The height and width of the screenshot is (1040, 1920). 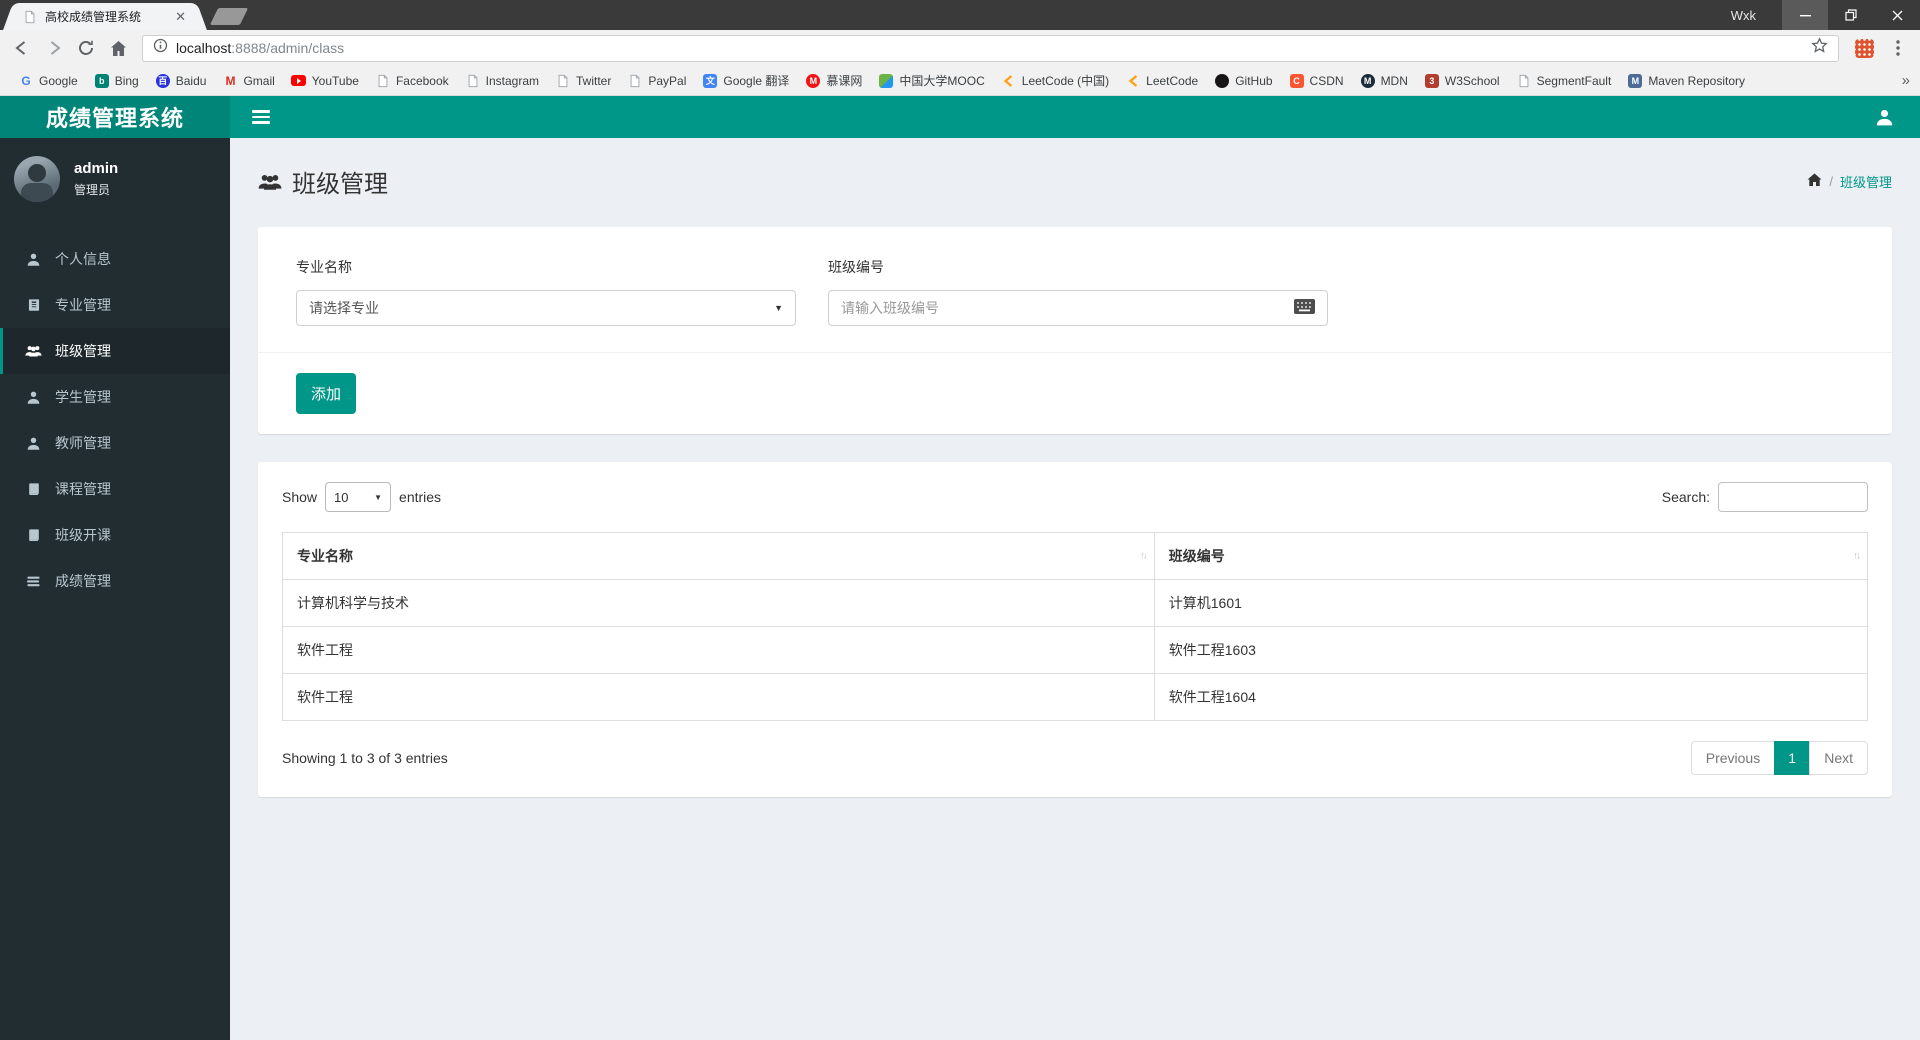 What do you see at coordinates (115, 489) in the screenshot?
I see `sidebar-item-课程管理: 课程管理` at bounding box center [115, 489].